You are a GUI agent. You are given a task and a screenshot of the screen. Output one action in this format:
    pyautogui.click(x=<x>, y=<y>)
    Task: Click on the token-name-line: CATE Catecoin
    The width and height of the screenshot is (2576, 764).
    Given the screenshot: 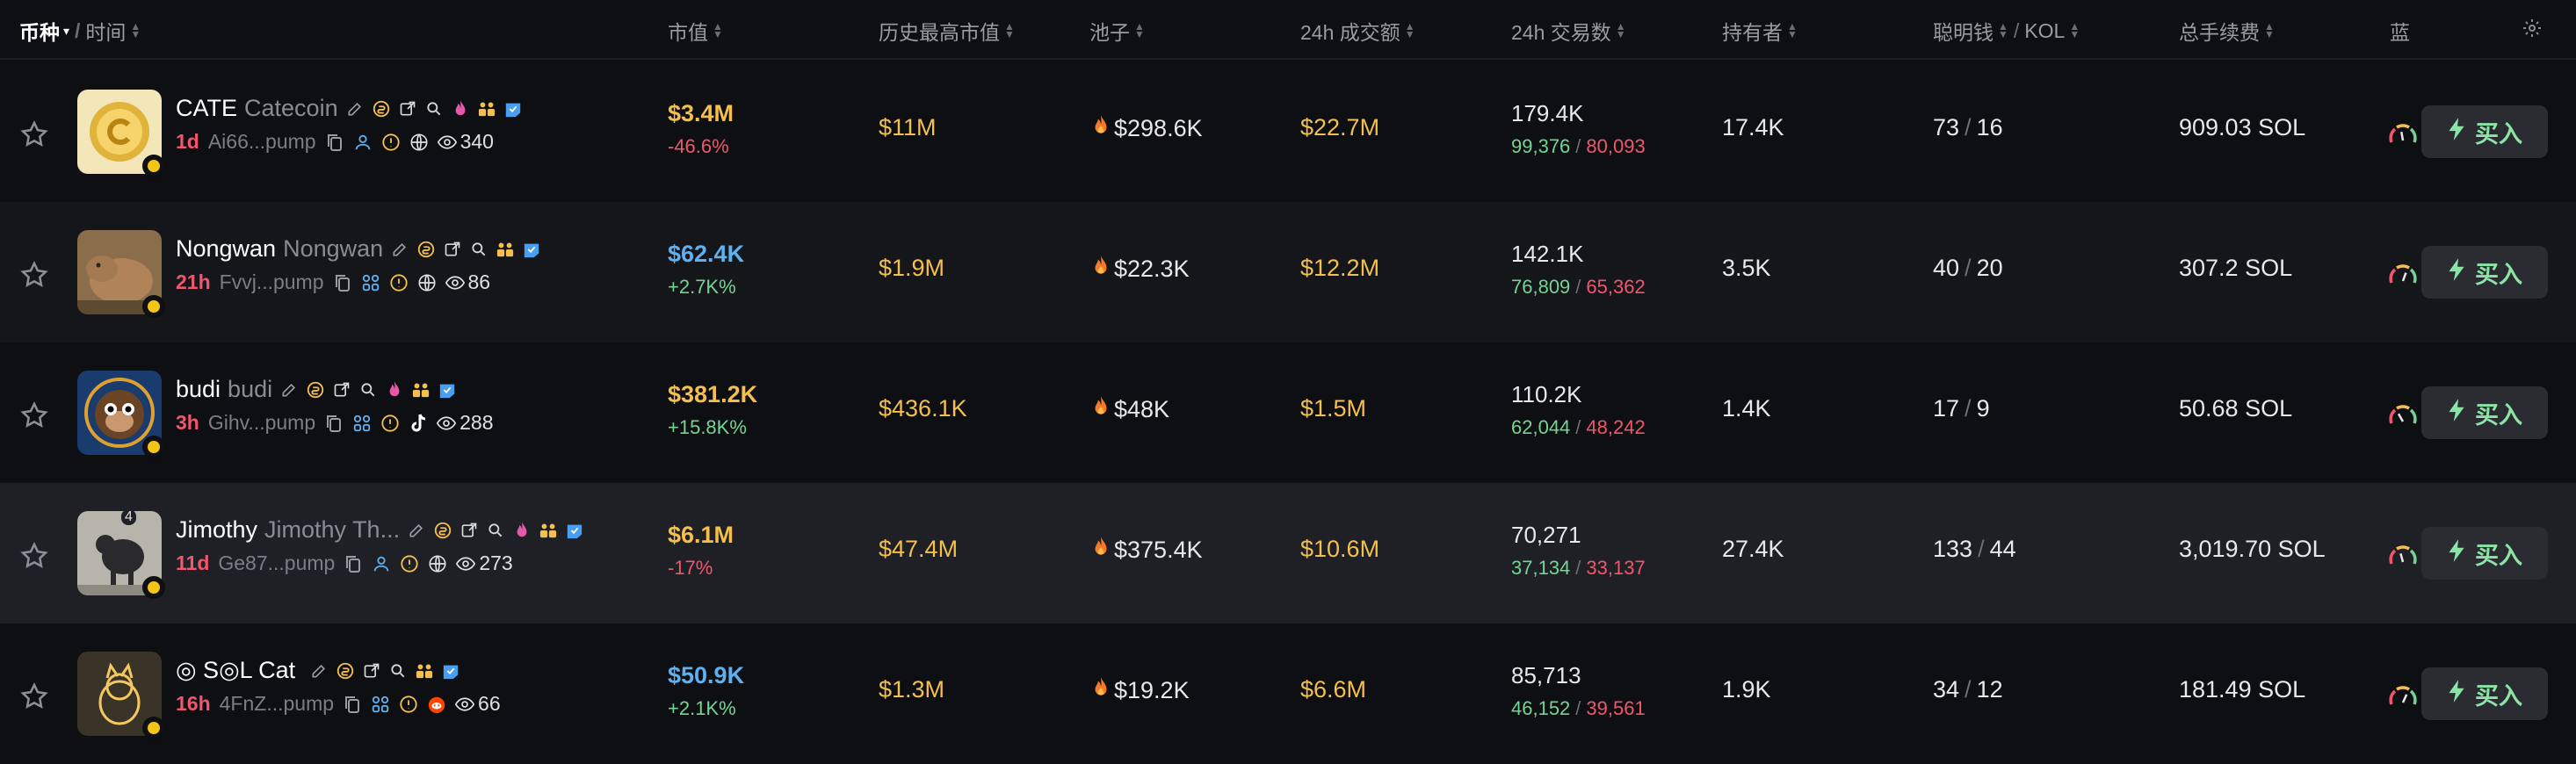 What is the action you would take?
    pyautogui.click(x=349, y=108)
    